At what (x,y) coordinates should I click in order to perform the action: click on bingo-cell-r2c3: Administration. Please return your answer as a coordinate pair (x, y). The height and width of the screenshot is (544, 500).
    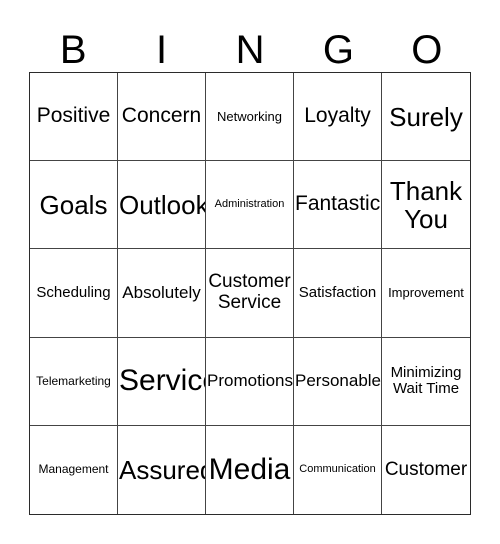
    Looking at the image, I should click on (250, 205).